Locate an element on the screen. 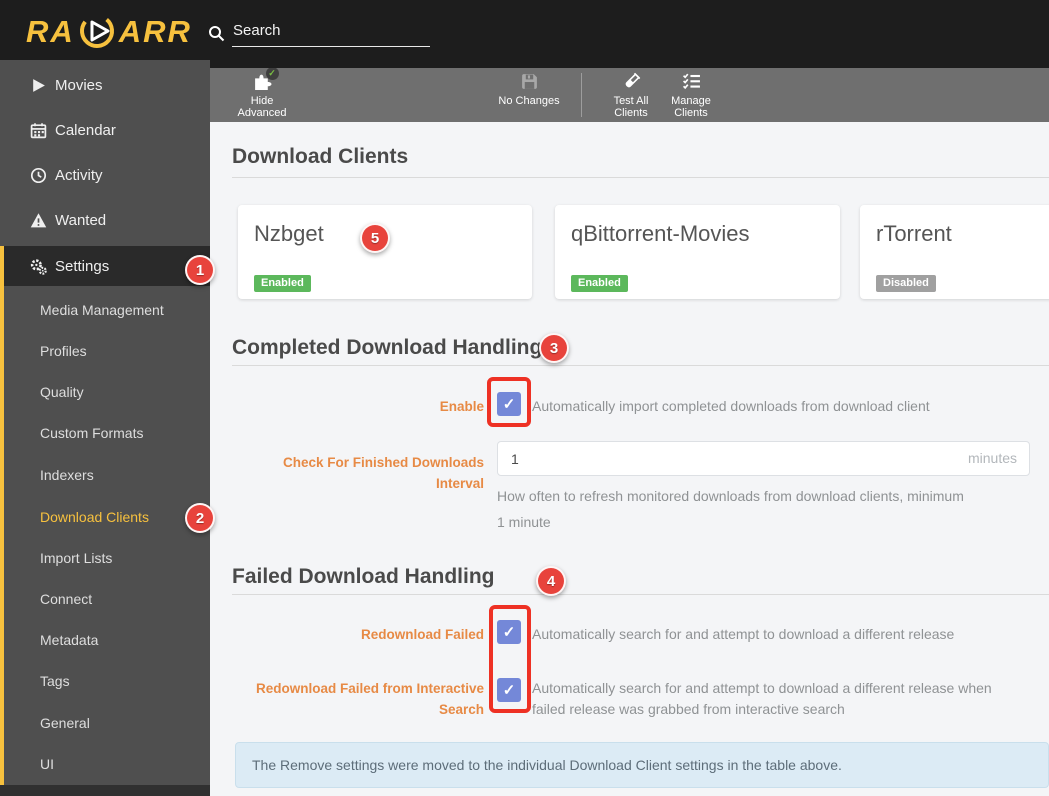 The width and height of the screenshot is (1049, 796). enable-label: Enable is located at coordinates (461, 406).